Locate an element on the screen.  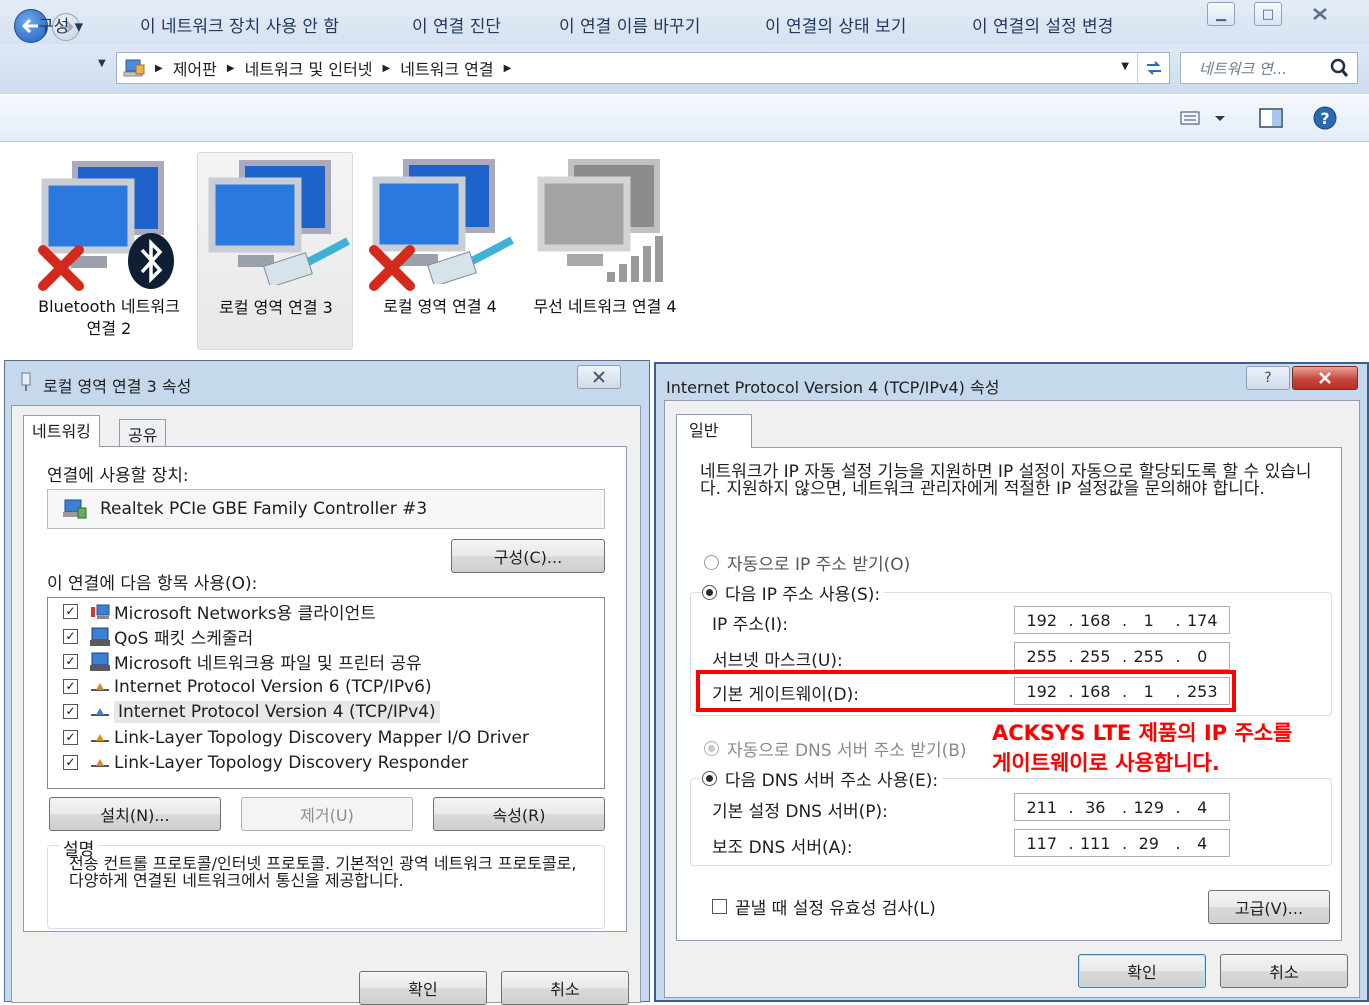
list-item: ✓ Internet Protocol Version 6 (TCP/IPv6) is located at coordinates (247, 686).